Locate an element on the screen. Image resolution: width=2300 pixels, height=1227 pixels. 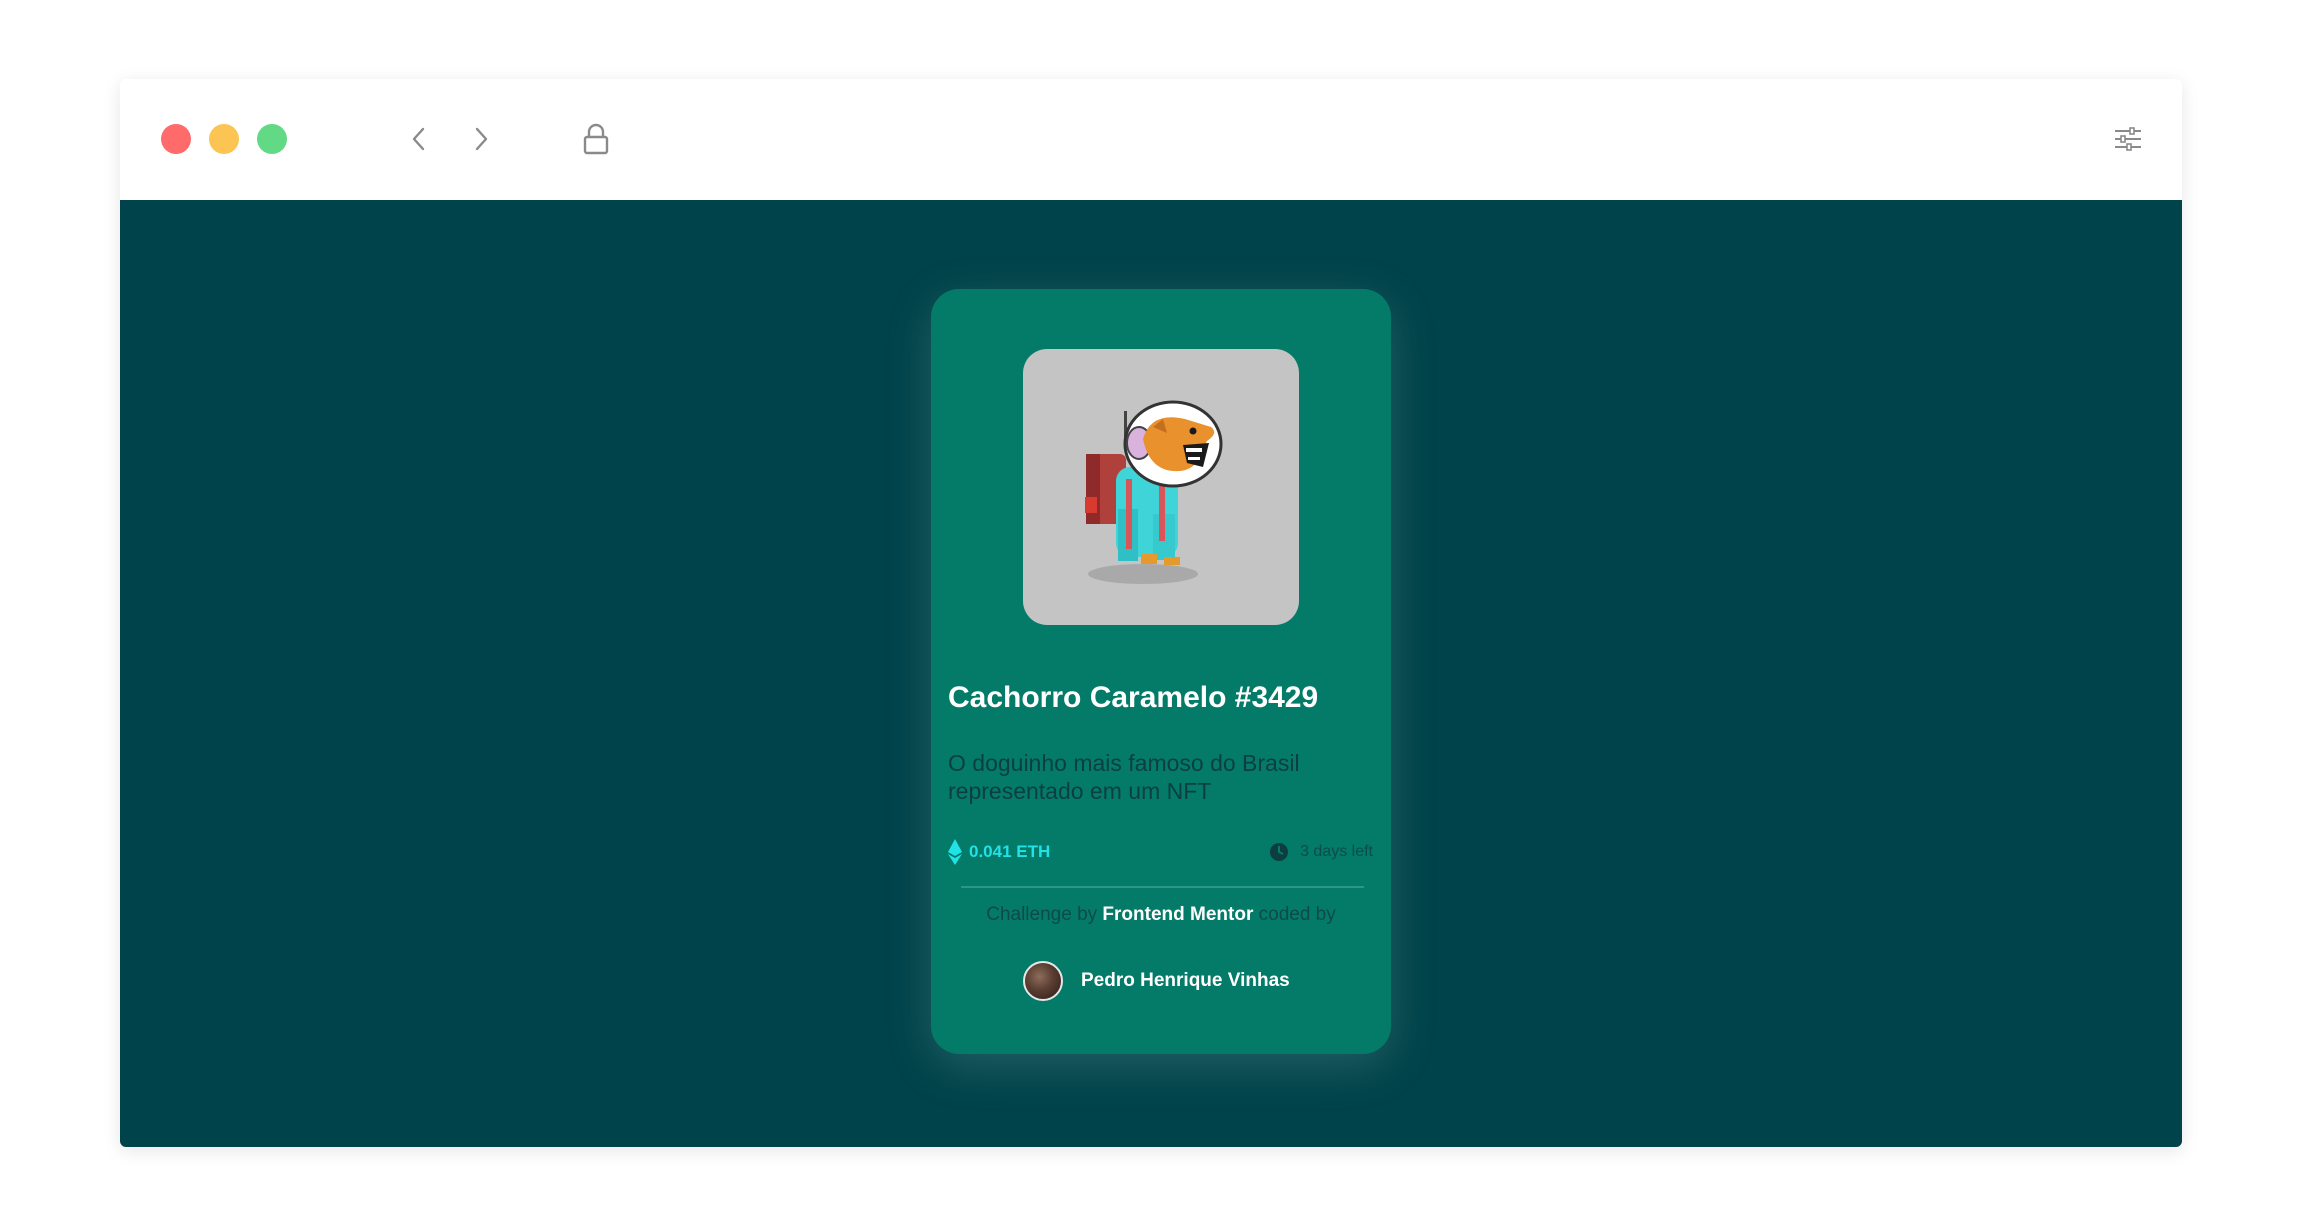
attribution: Challenge by Frontend Mentor coded by is located at coordinates (1161, 915).